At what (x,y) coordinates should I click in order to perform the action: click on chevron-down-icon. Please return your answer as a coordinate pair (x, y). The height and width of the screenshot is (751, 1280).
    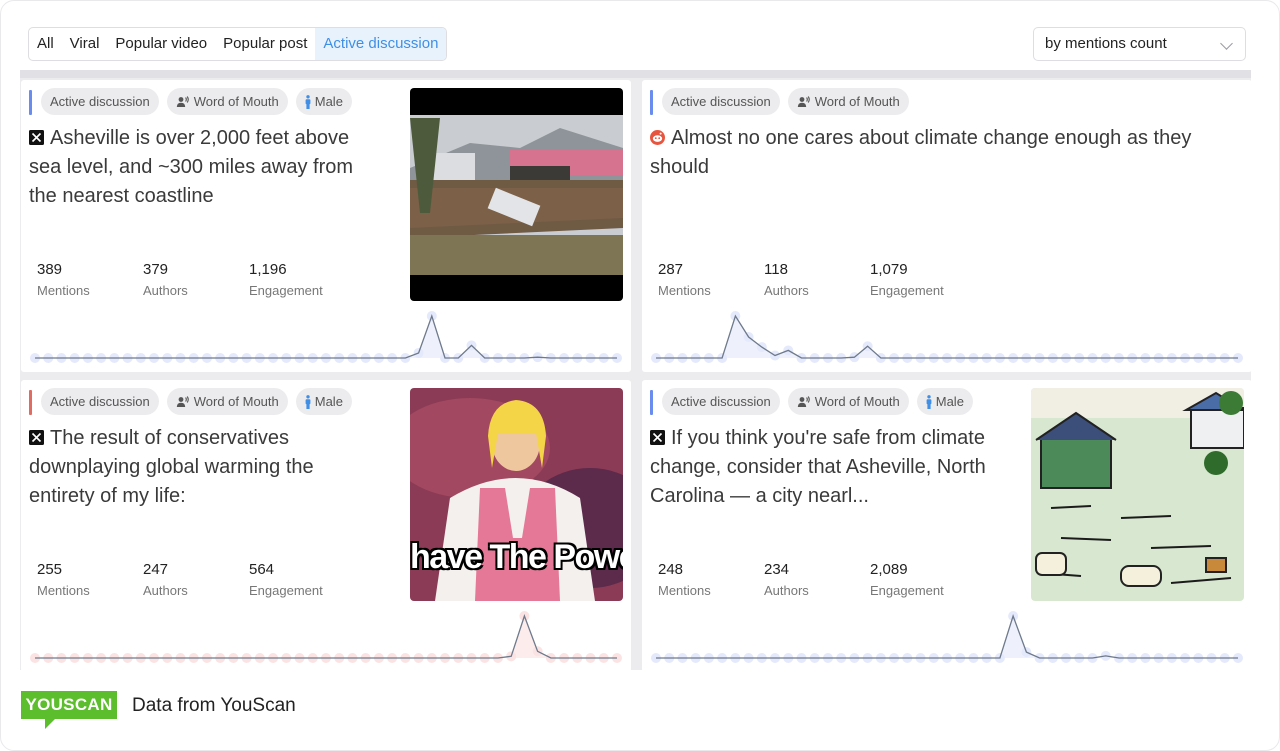
    Looking at the image, I should click on (1226, 43).